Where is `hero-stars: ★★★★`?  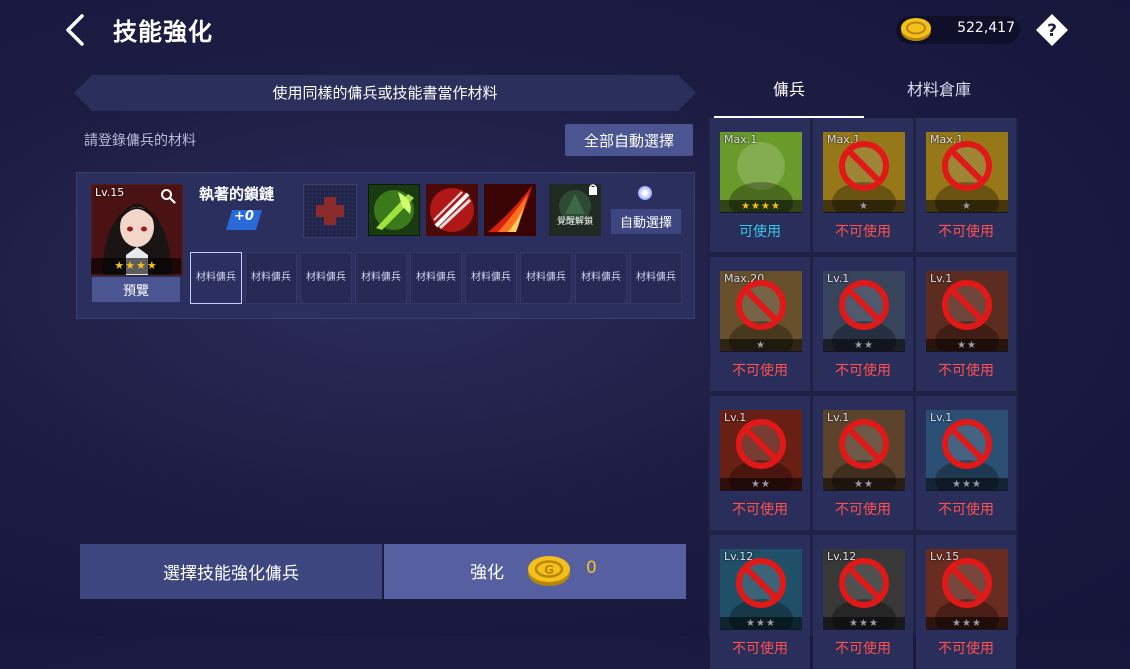
hero-stars: ★★★★ is located at coordinates (136, 266).